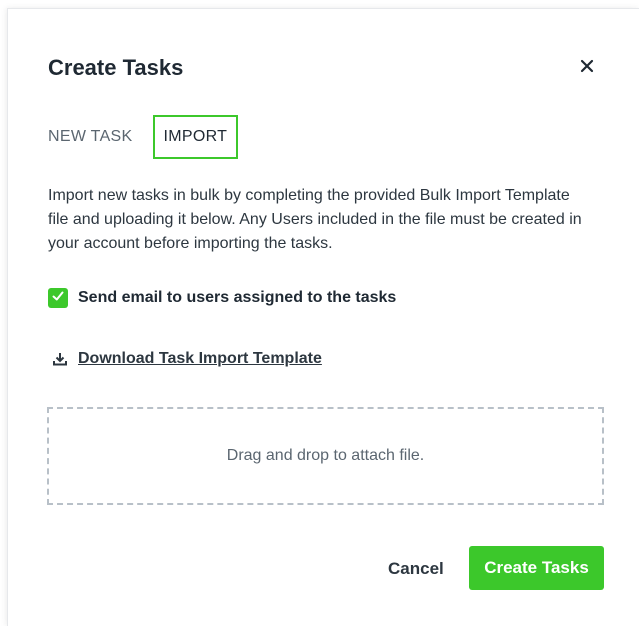 This screenshot has height=626, width=639. What do you see at coordinates (195, 137) in the screenshot?
I see `tab-import: IMPORT` at bounding box center [195, 137].